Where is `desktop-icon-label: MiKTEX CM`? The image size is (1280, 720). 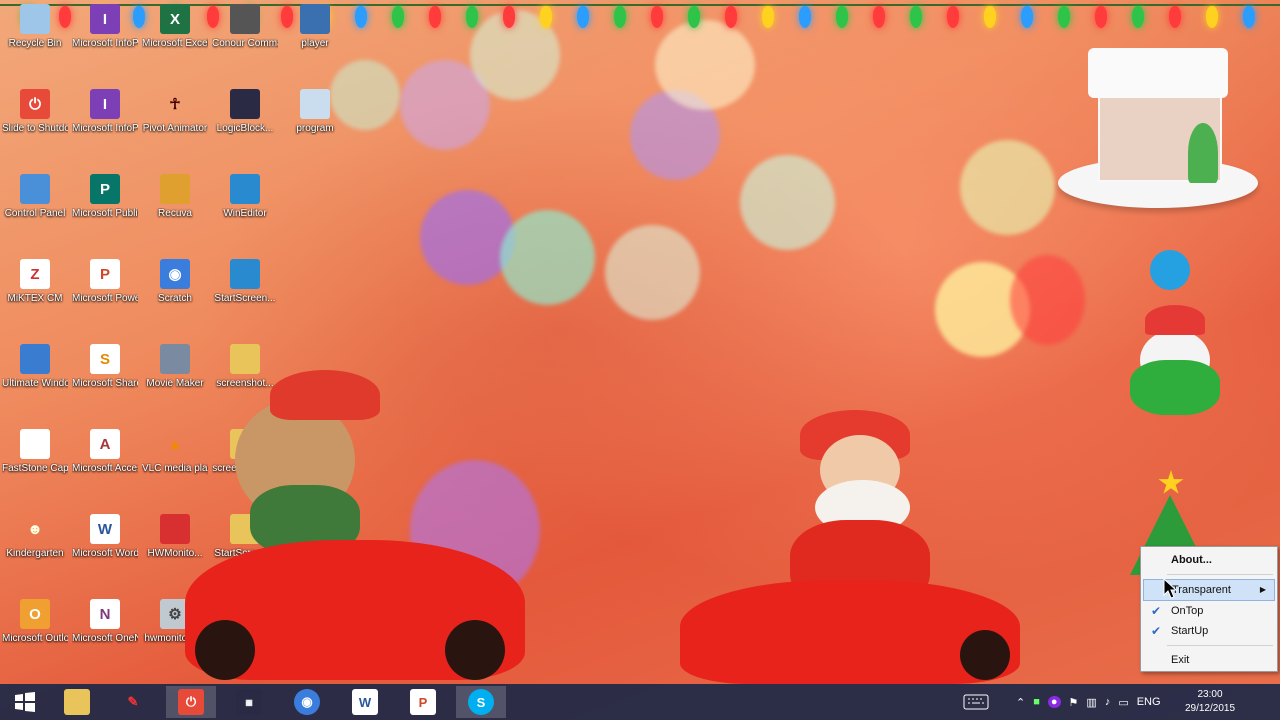
desktop-icon-label: MiKTEX CM is located at coordinates (35, 298).